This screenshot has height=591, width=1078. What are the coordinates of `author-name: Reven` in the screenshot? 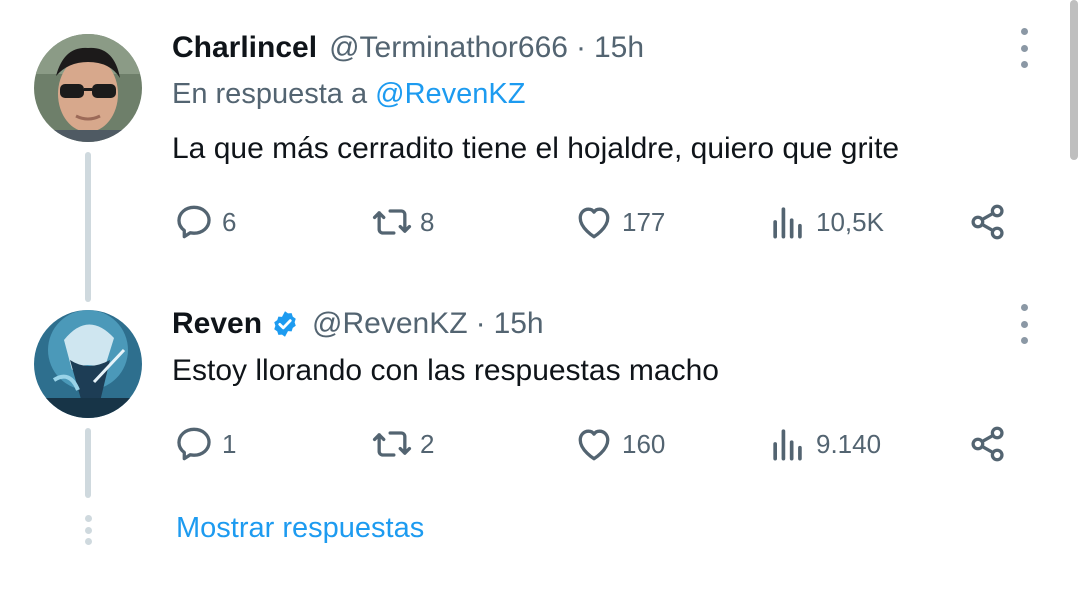 It's located at (217, 324).